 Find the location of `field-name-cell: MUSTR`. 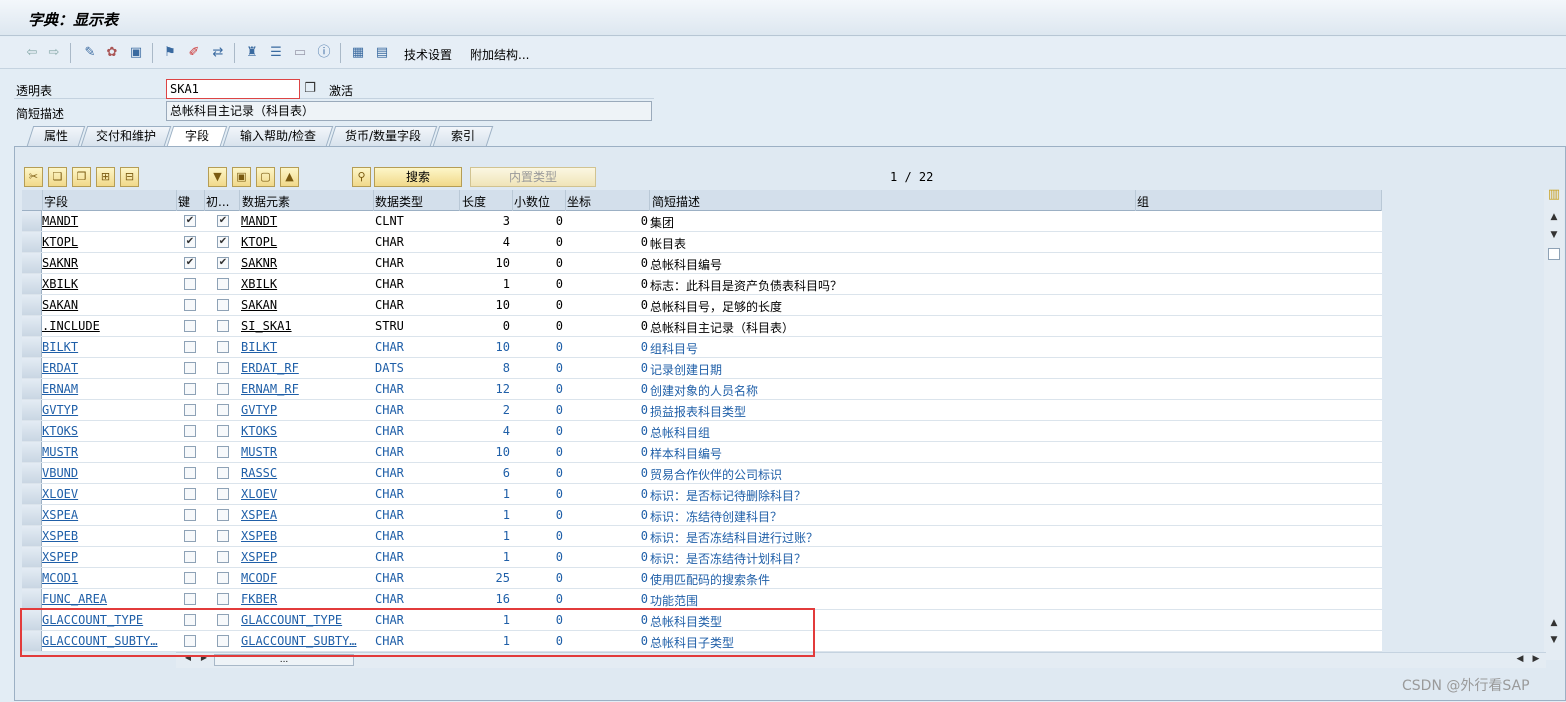

field-name-cell: MUSTR is located at coordinates (108, 452).